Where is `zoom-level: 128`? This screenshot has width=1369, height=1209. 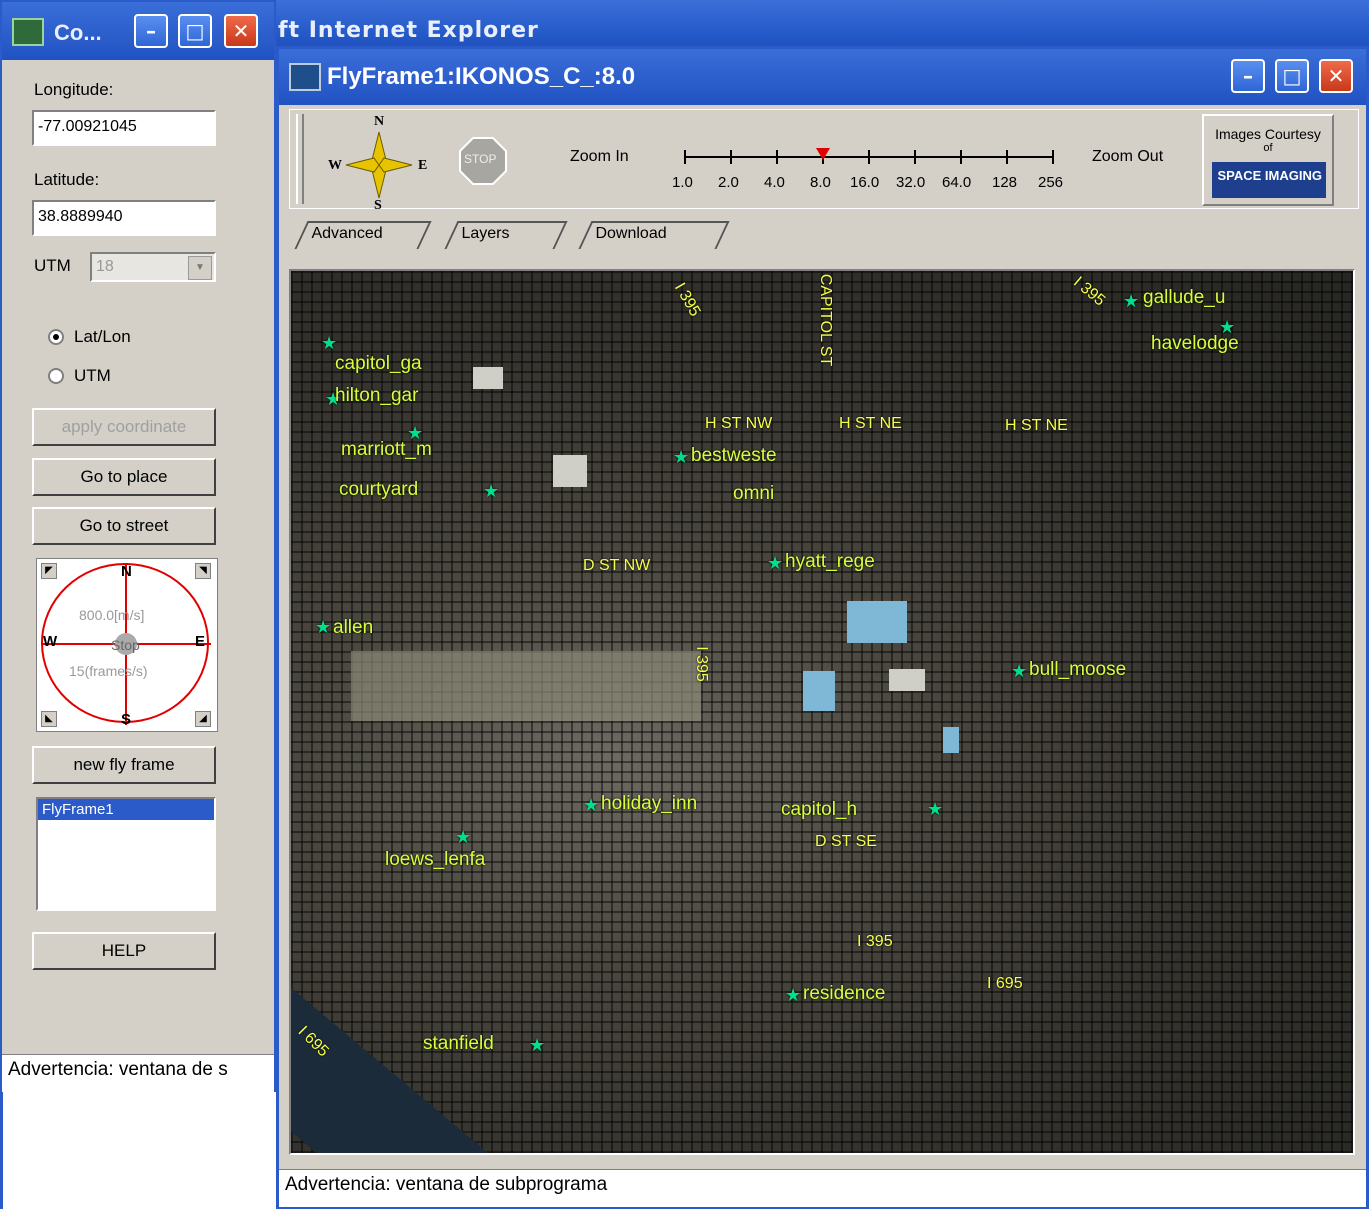
zoom-level: 128 is located at coordinates (1004, 182).